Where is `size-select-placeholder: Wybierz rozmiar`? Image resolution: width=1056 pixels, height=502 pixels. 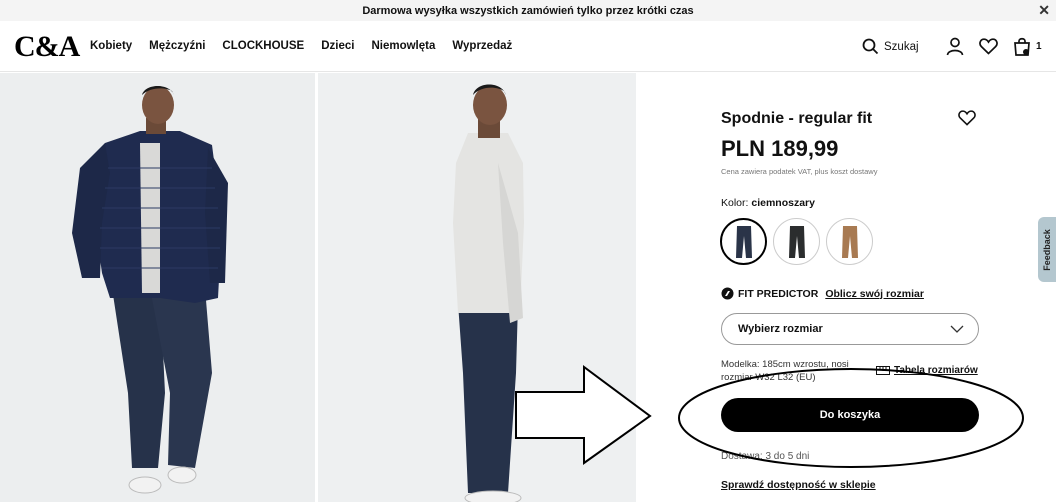 size-select-placeholder: Wybierz rozmiar is located at coordinates (780, 329).